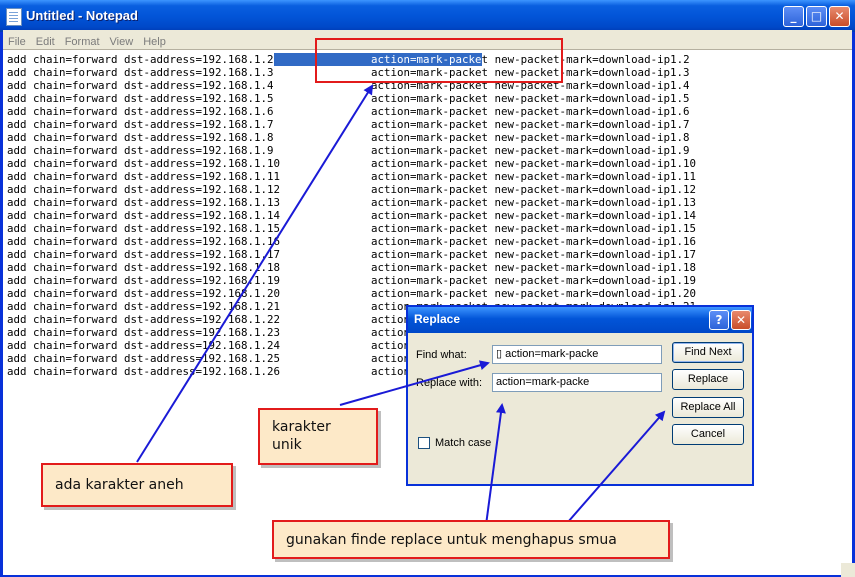  What do you see at coordinates (137, 485) in the screenshot?
I see `note-strange-character: ada karakter aneh` at bounding box center [137, 485].